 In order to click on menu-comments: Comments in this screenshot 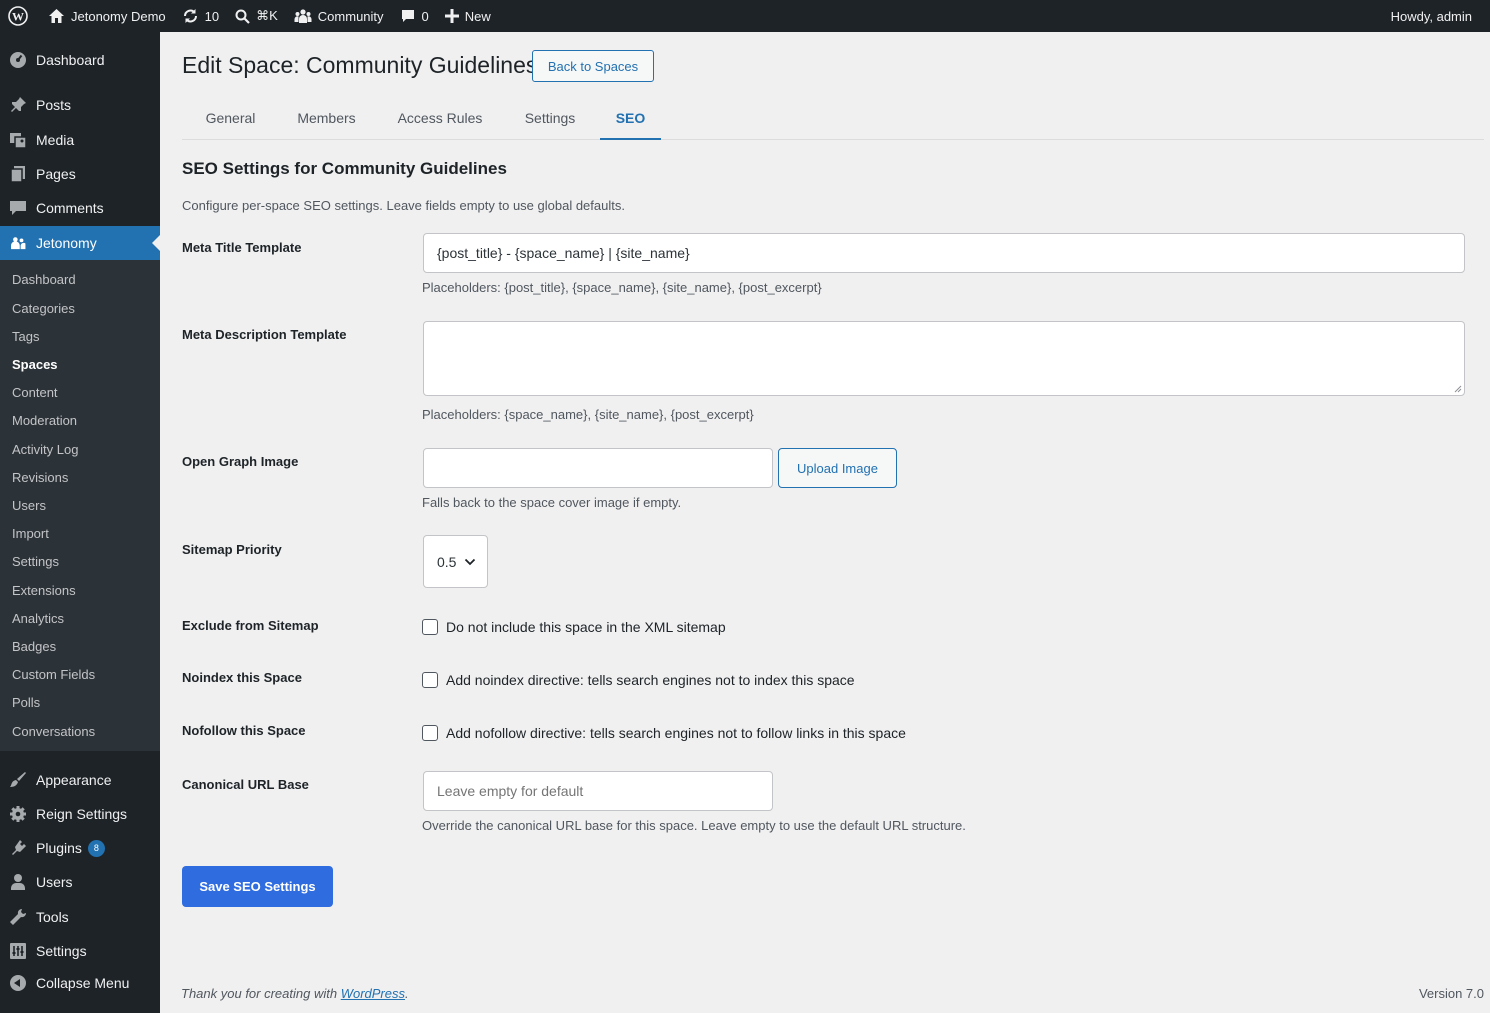, I will do `click(80, 208)`.